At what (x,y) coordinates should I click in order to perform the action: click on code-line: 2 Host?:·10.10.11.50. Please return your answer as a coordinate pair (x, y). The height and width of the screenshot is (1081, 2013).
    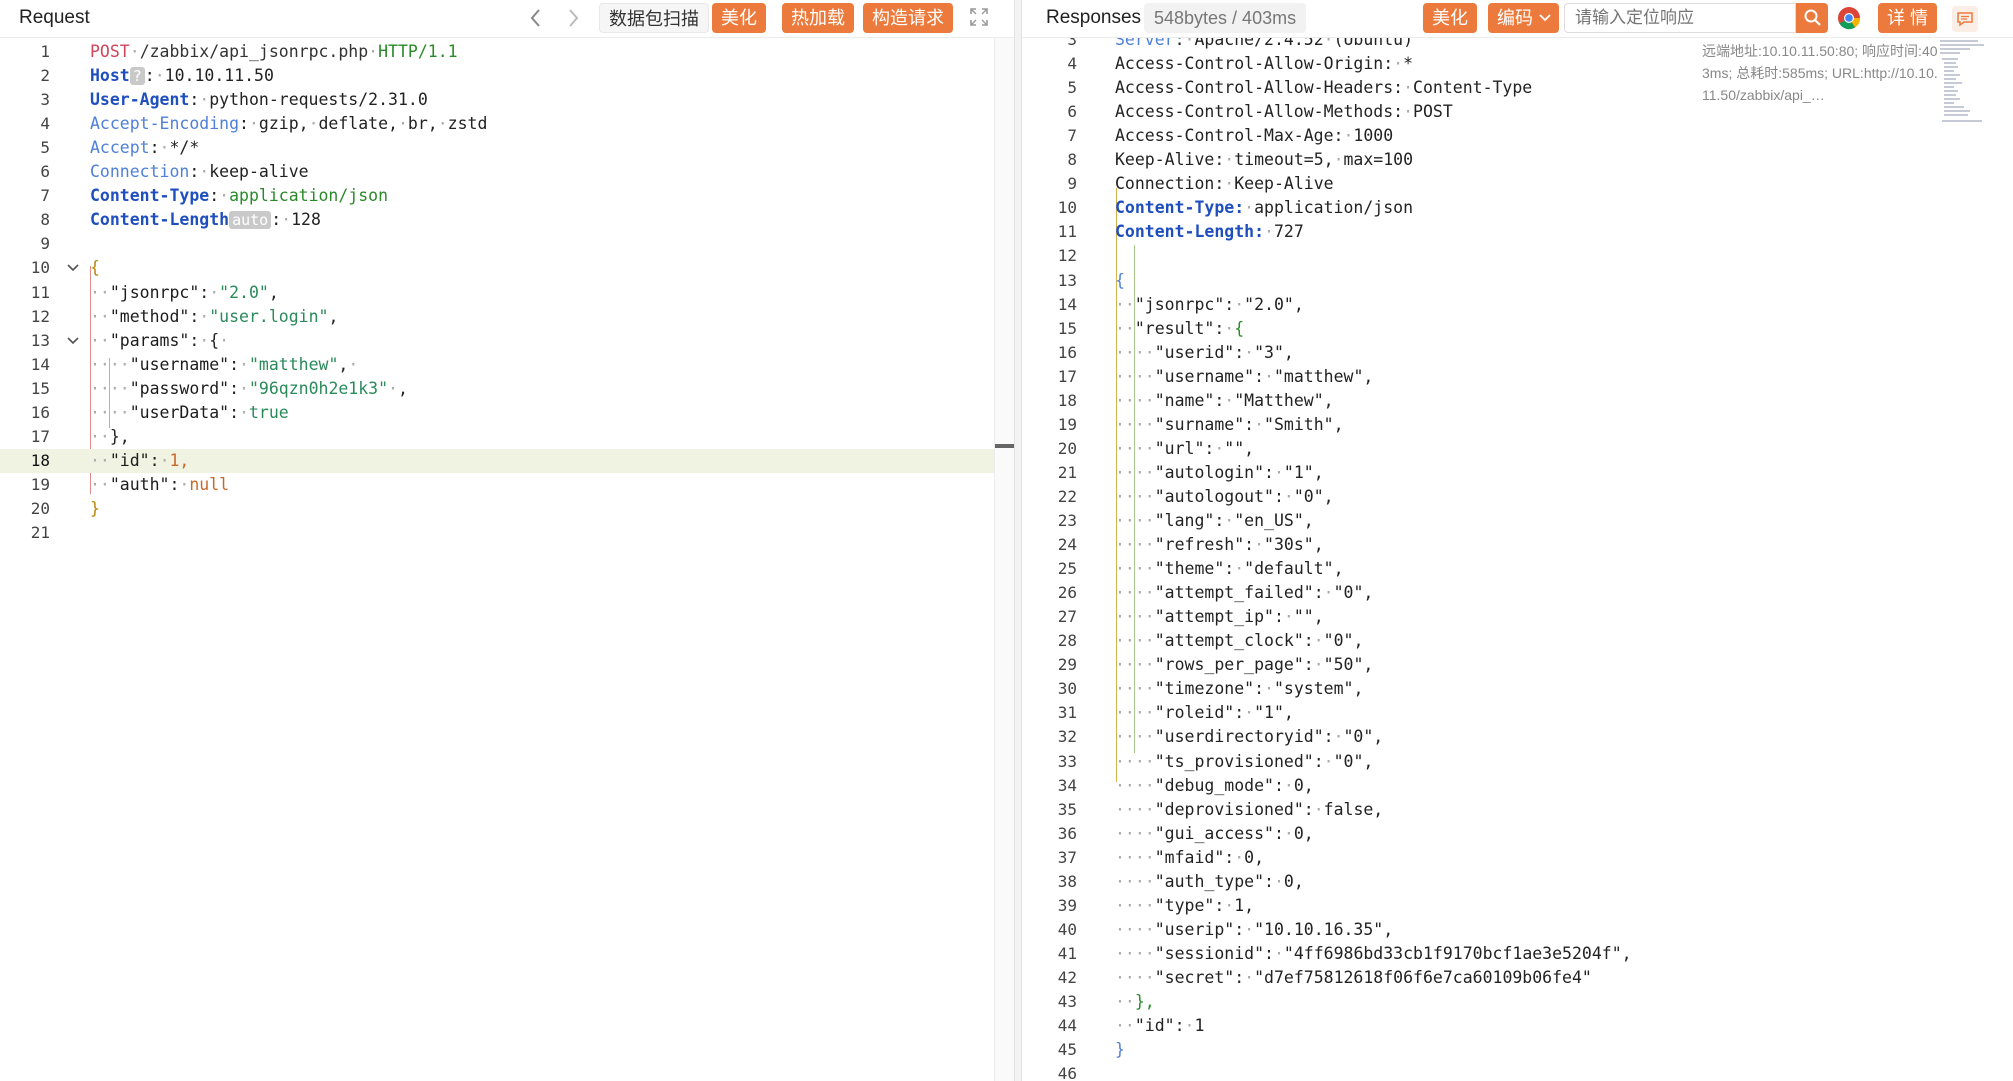
    Looking at the image, I should click on (507, 76).